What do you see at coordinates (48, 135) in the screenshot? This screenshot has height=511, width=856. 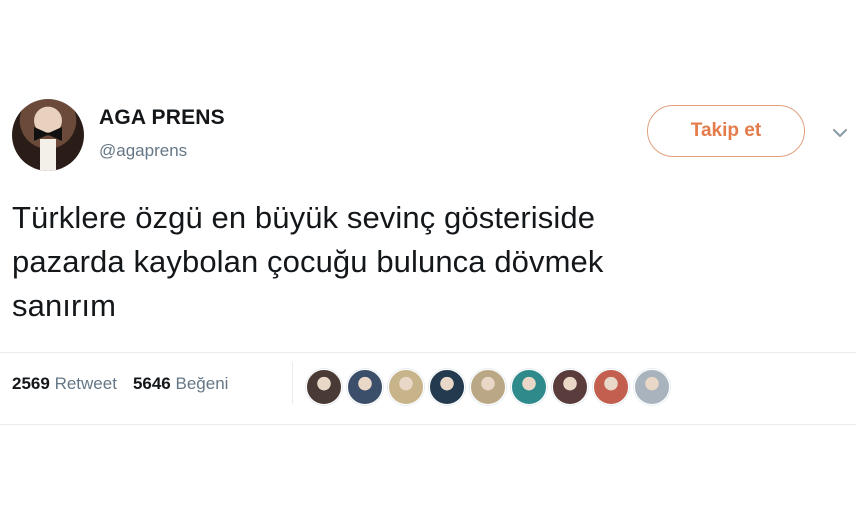 I see `avatar` at bounding box center [48, 135].